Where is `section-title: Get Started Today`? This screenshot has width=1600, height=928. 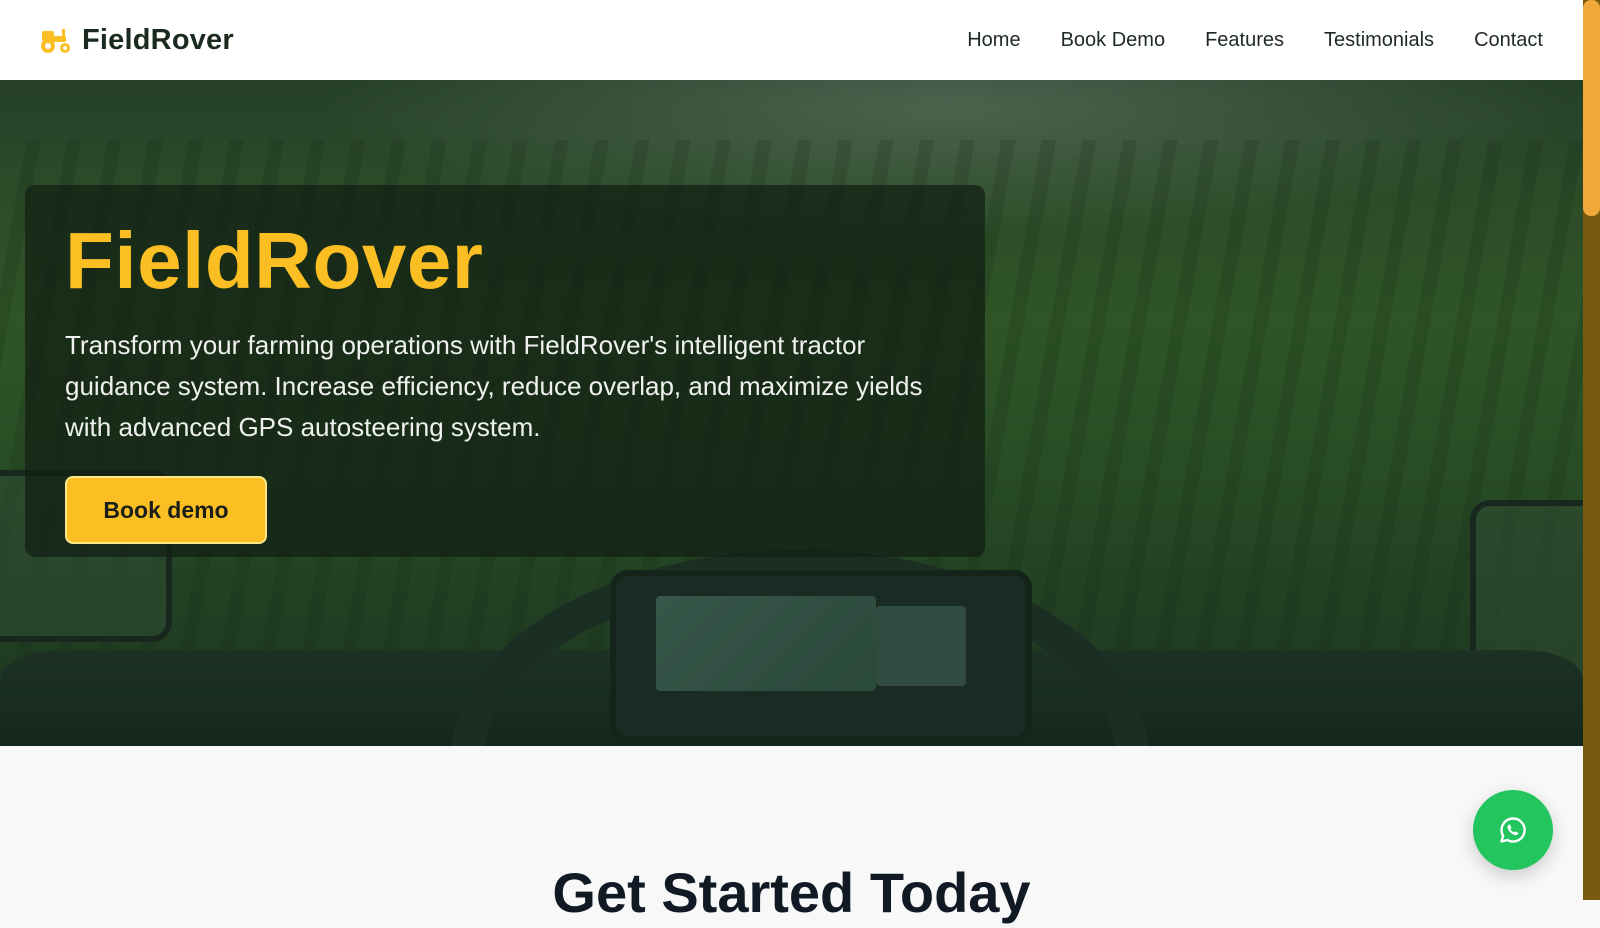 section-title: Get Started Today is located at coordinates (791, 892).